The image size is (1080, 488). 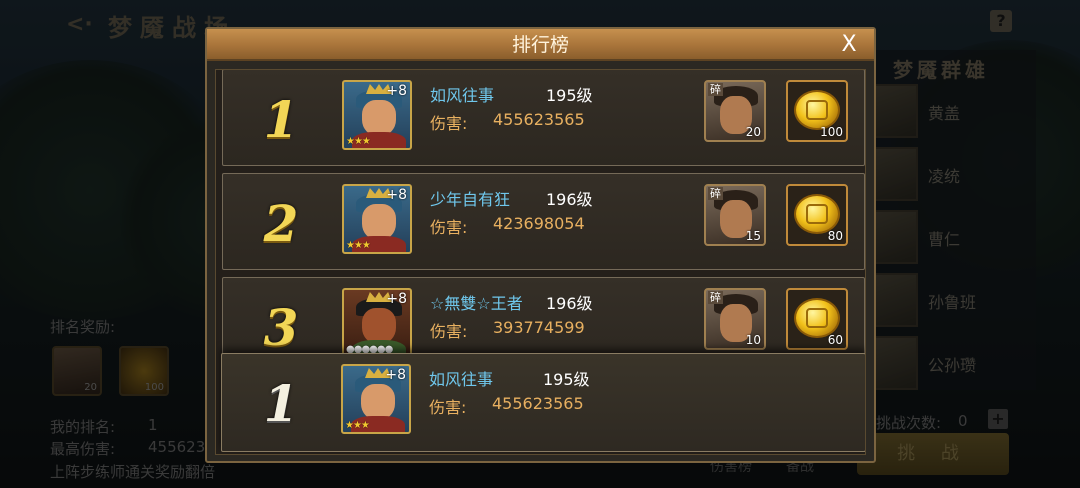 What do you see at coordinates (539, 223) in the screenshot?
I see `damage-value: 423698054` at bounding box center [539, 223].